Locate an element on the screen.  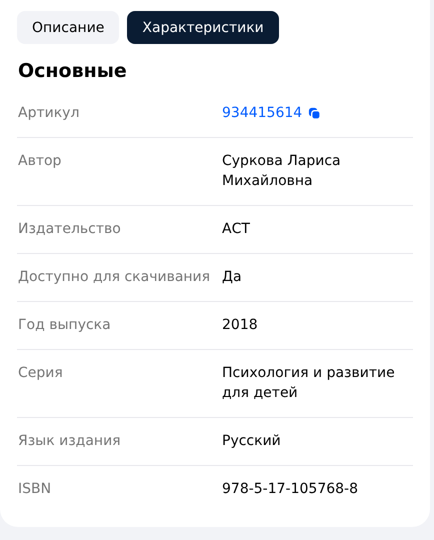
property-value: Суркова Лариса Михайловна is located at coordinates (282, 171).